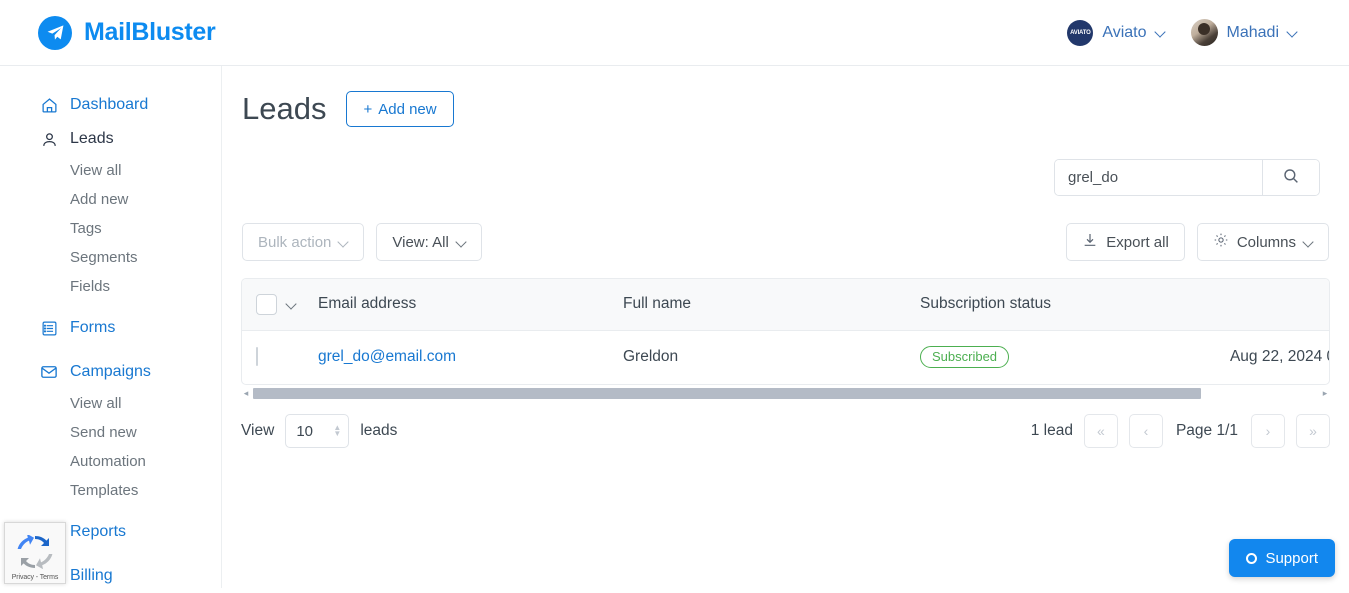  Describe the element at coordinates (110, 432) in the screenshot. I see `sidebar-subitem-campaigns-send-new: Send new` at that location.